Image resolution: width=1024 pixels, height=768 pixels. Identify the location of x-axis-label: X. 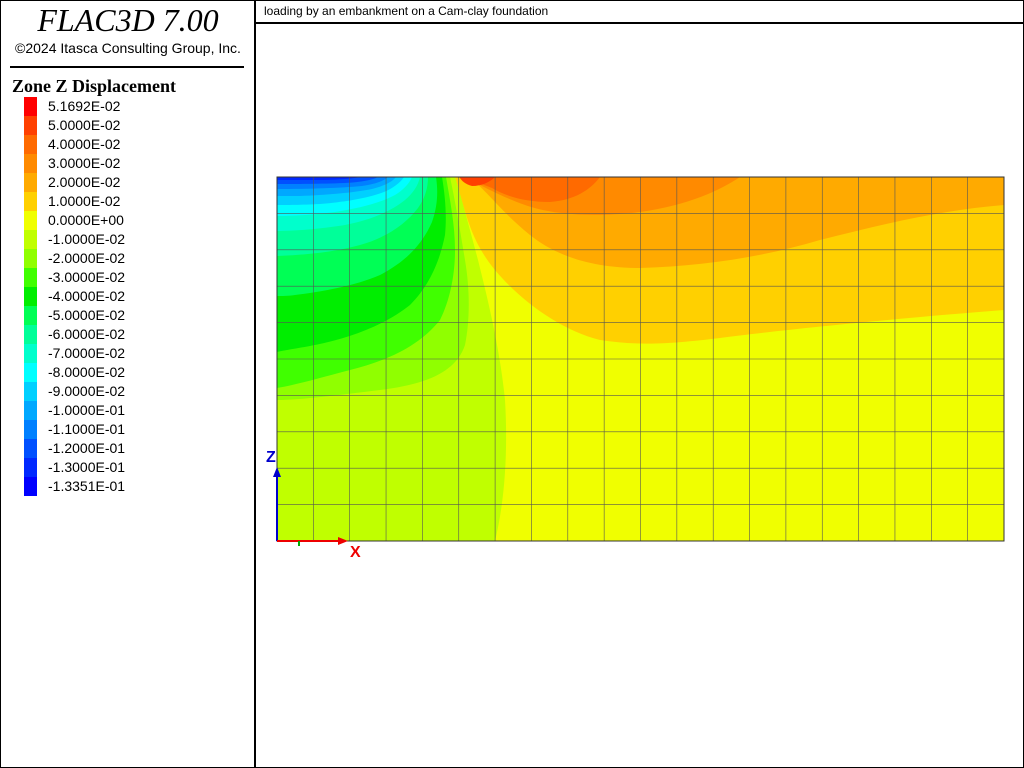
(355, 552).